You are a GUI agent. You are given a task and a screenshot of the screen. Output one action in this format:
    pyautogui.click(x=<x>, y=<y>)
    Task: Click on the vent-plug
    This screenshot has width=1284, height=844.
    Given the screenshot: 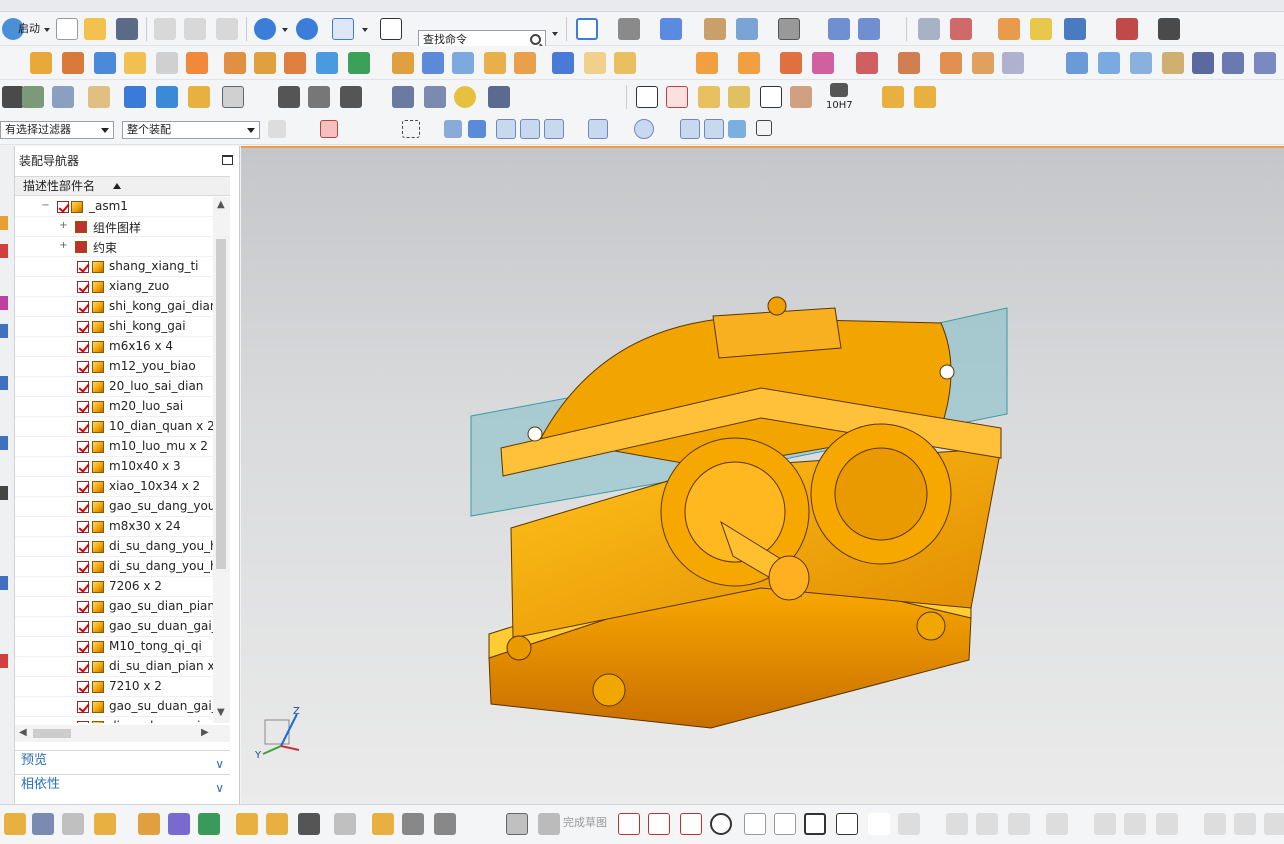 What is the action you would take?
    pyautogui.click(x=777, y=306)
    